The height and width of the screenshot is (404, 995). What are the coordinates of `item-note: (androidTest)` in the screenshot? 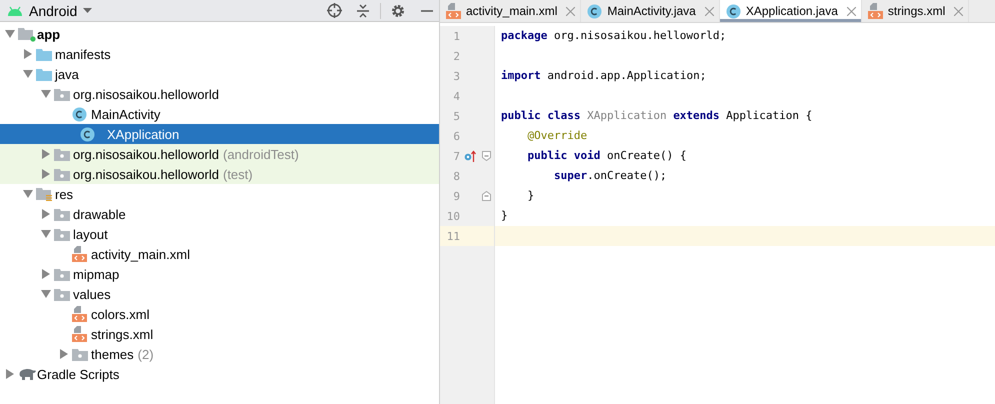 It's located at (260, 154).